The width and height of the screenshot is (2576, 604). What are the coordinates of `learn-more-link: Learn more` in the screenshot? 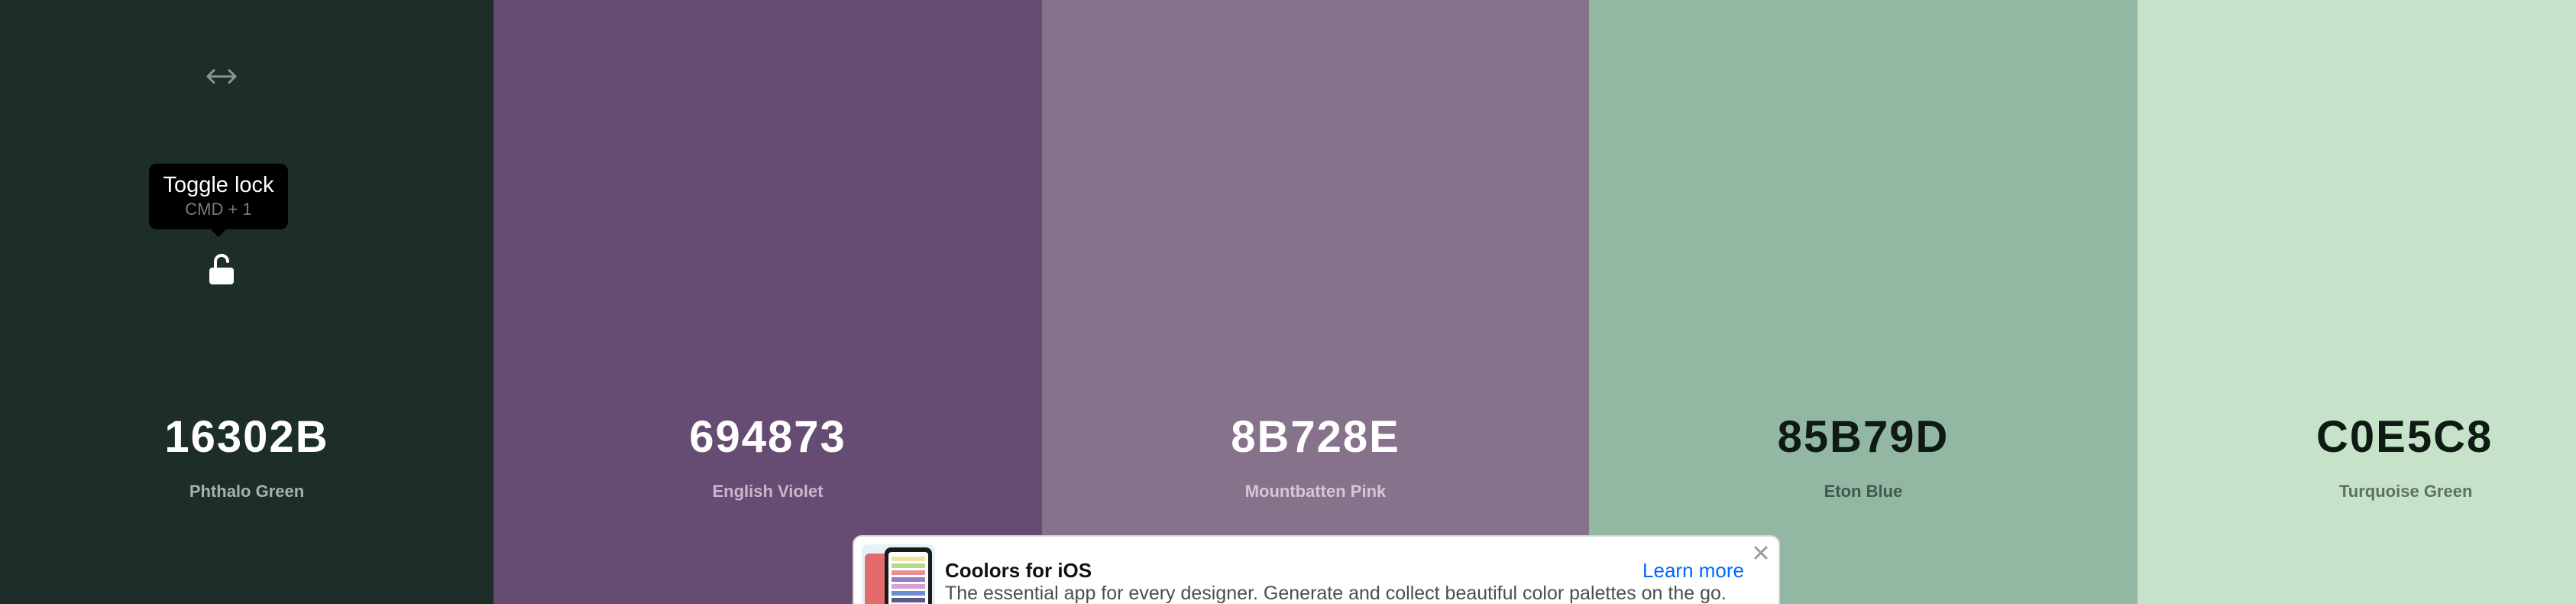 It's located at (1693, 570).